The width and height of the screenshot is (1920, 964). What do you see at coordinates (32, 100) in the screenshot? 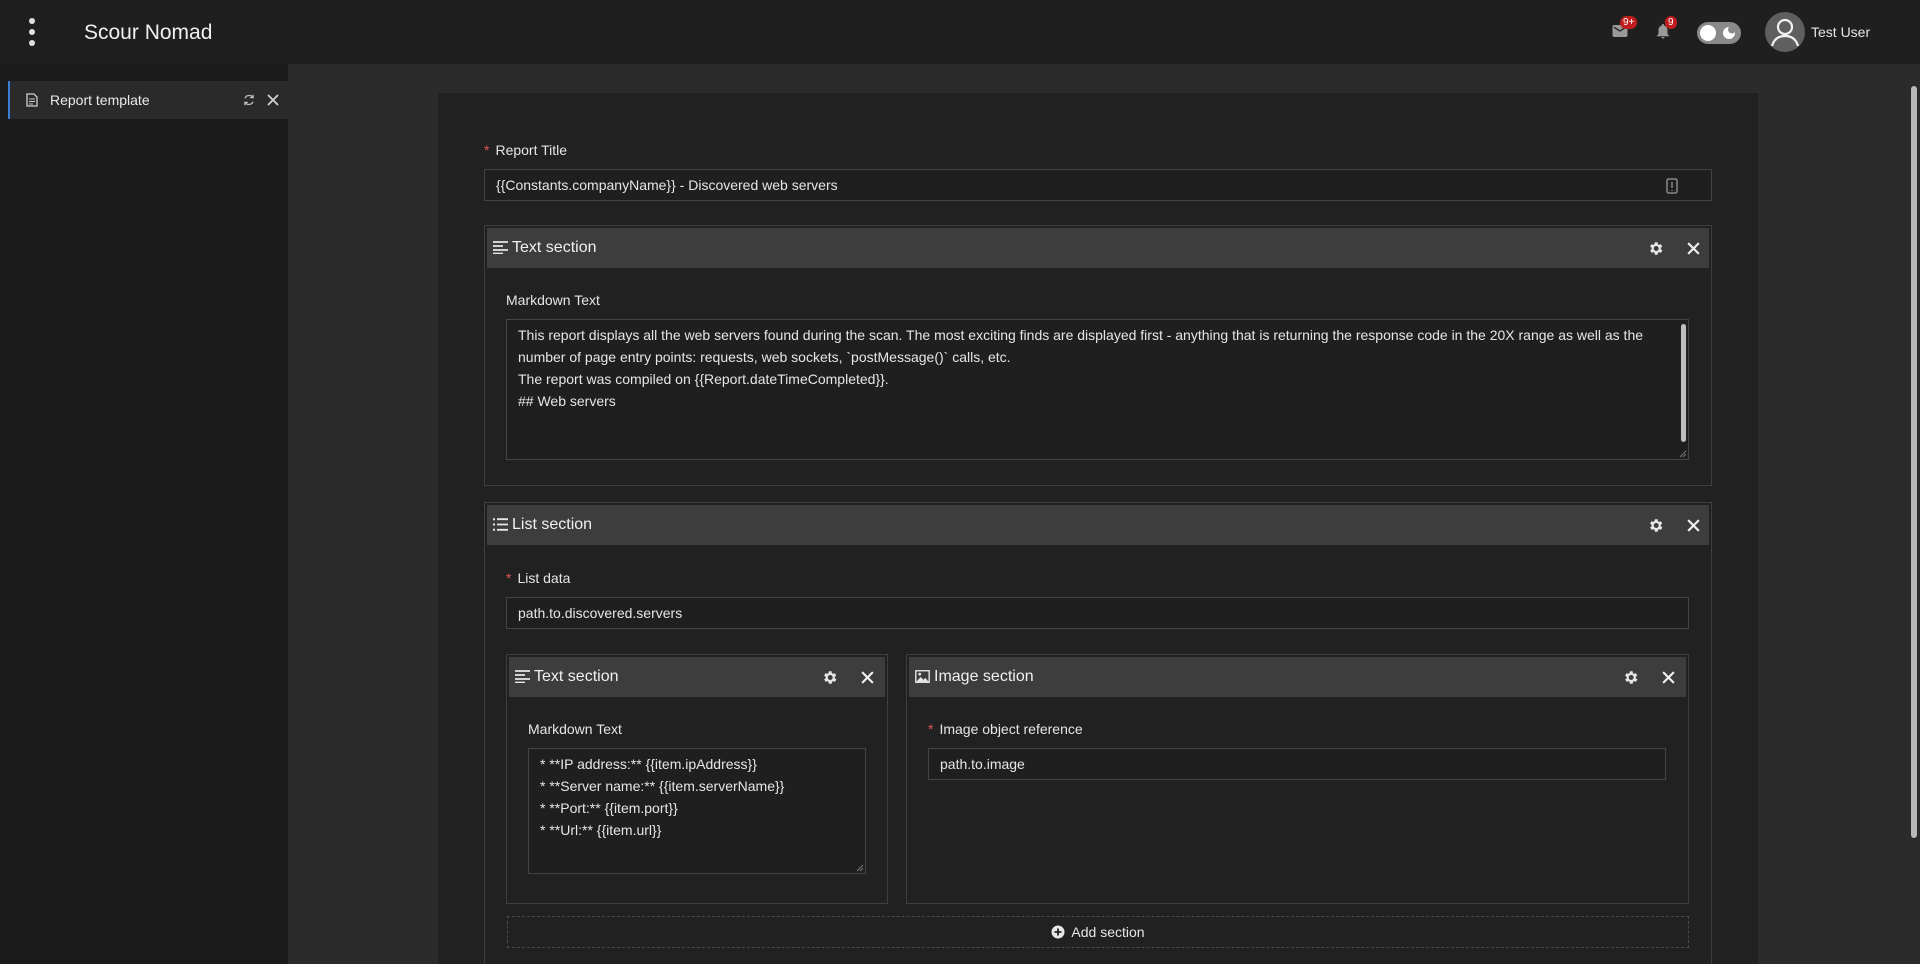
I see `document-icon` at bounding box center [32, 100].